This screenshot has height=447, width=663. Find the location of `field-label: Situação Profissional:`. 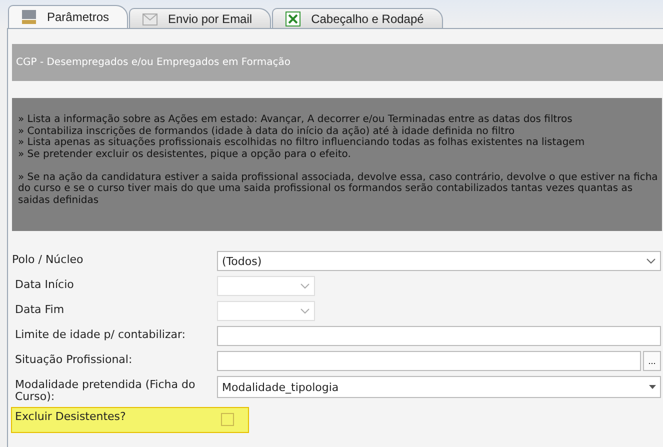

field-label: Situação Profissional: is located at coordinates (74, 359).